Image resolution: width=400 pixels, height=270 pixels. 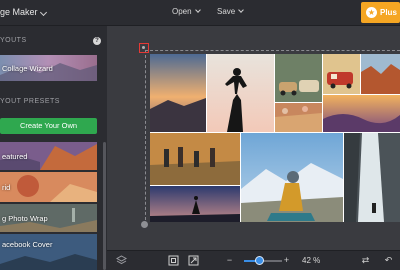 I want to click on swap-icon: ⇄, so click(x=365, y=260).